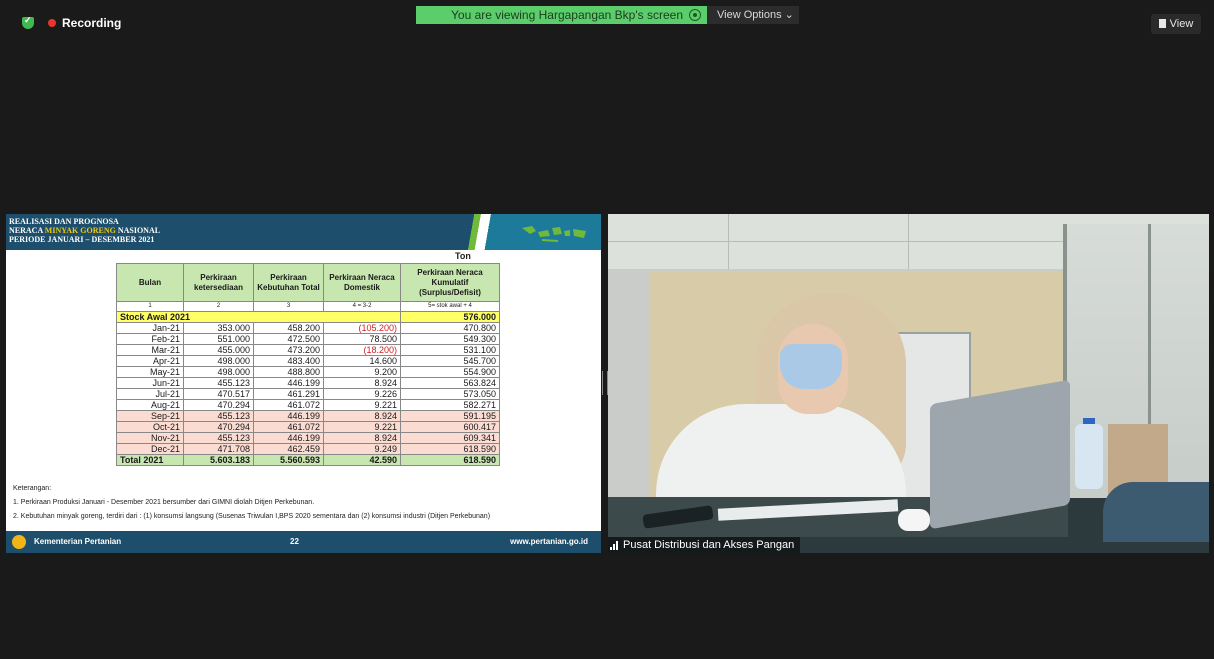  I want to click on value-cell: 353.000, so click(218, 328).